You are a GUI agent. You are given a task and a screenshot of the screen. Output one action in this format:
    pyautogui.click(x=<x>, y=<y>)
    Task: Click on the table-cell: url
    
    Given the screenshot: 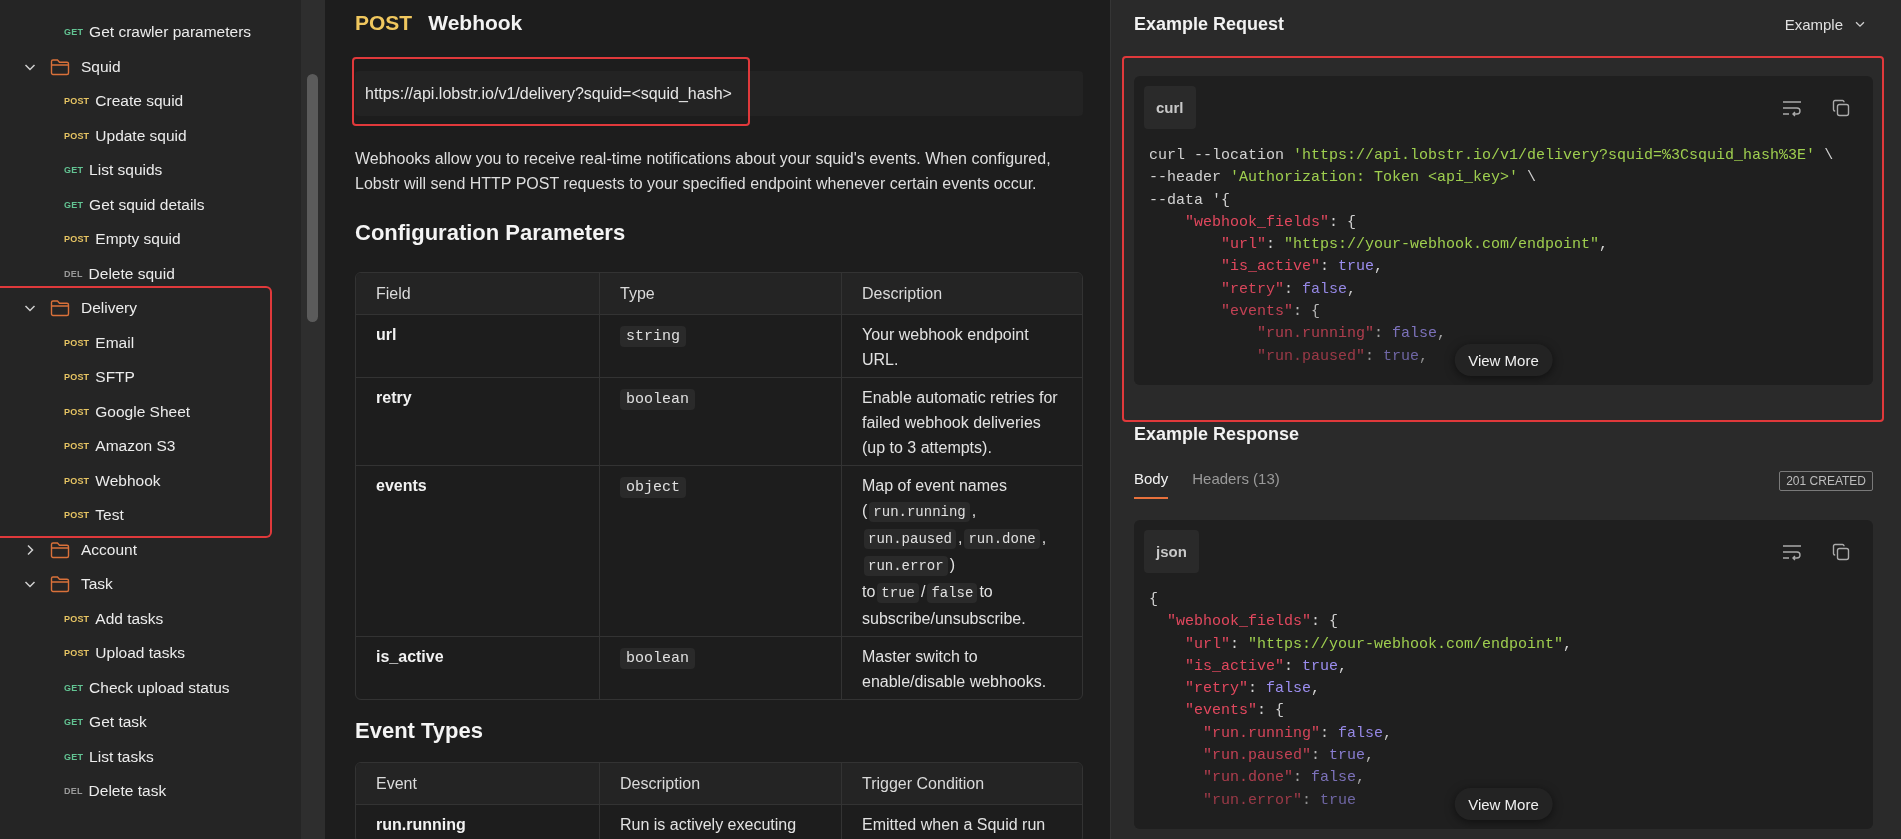 What is the action you would take?
    pyautogui.click(x=477, y=346)
    